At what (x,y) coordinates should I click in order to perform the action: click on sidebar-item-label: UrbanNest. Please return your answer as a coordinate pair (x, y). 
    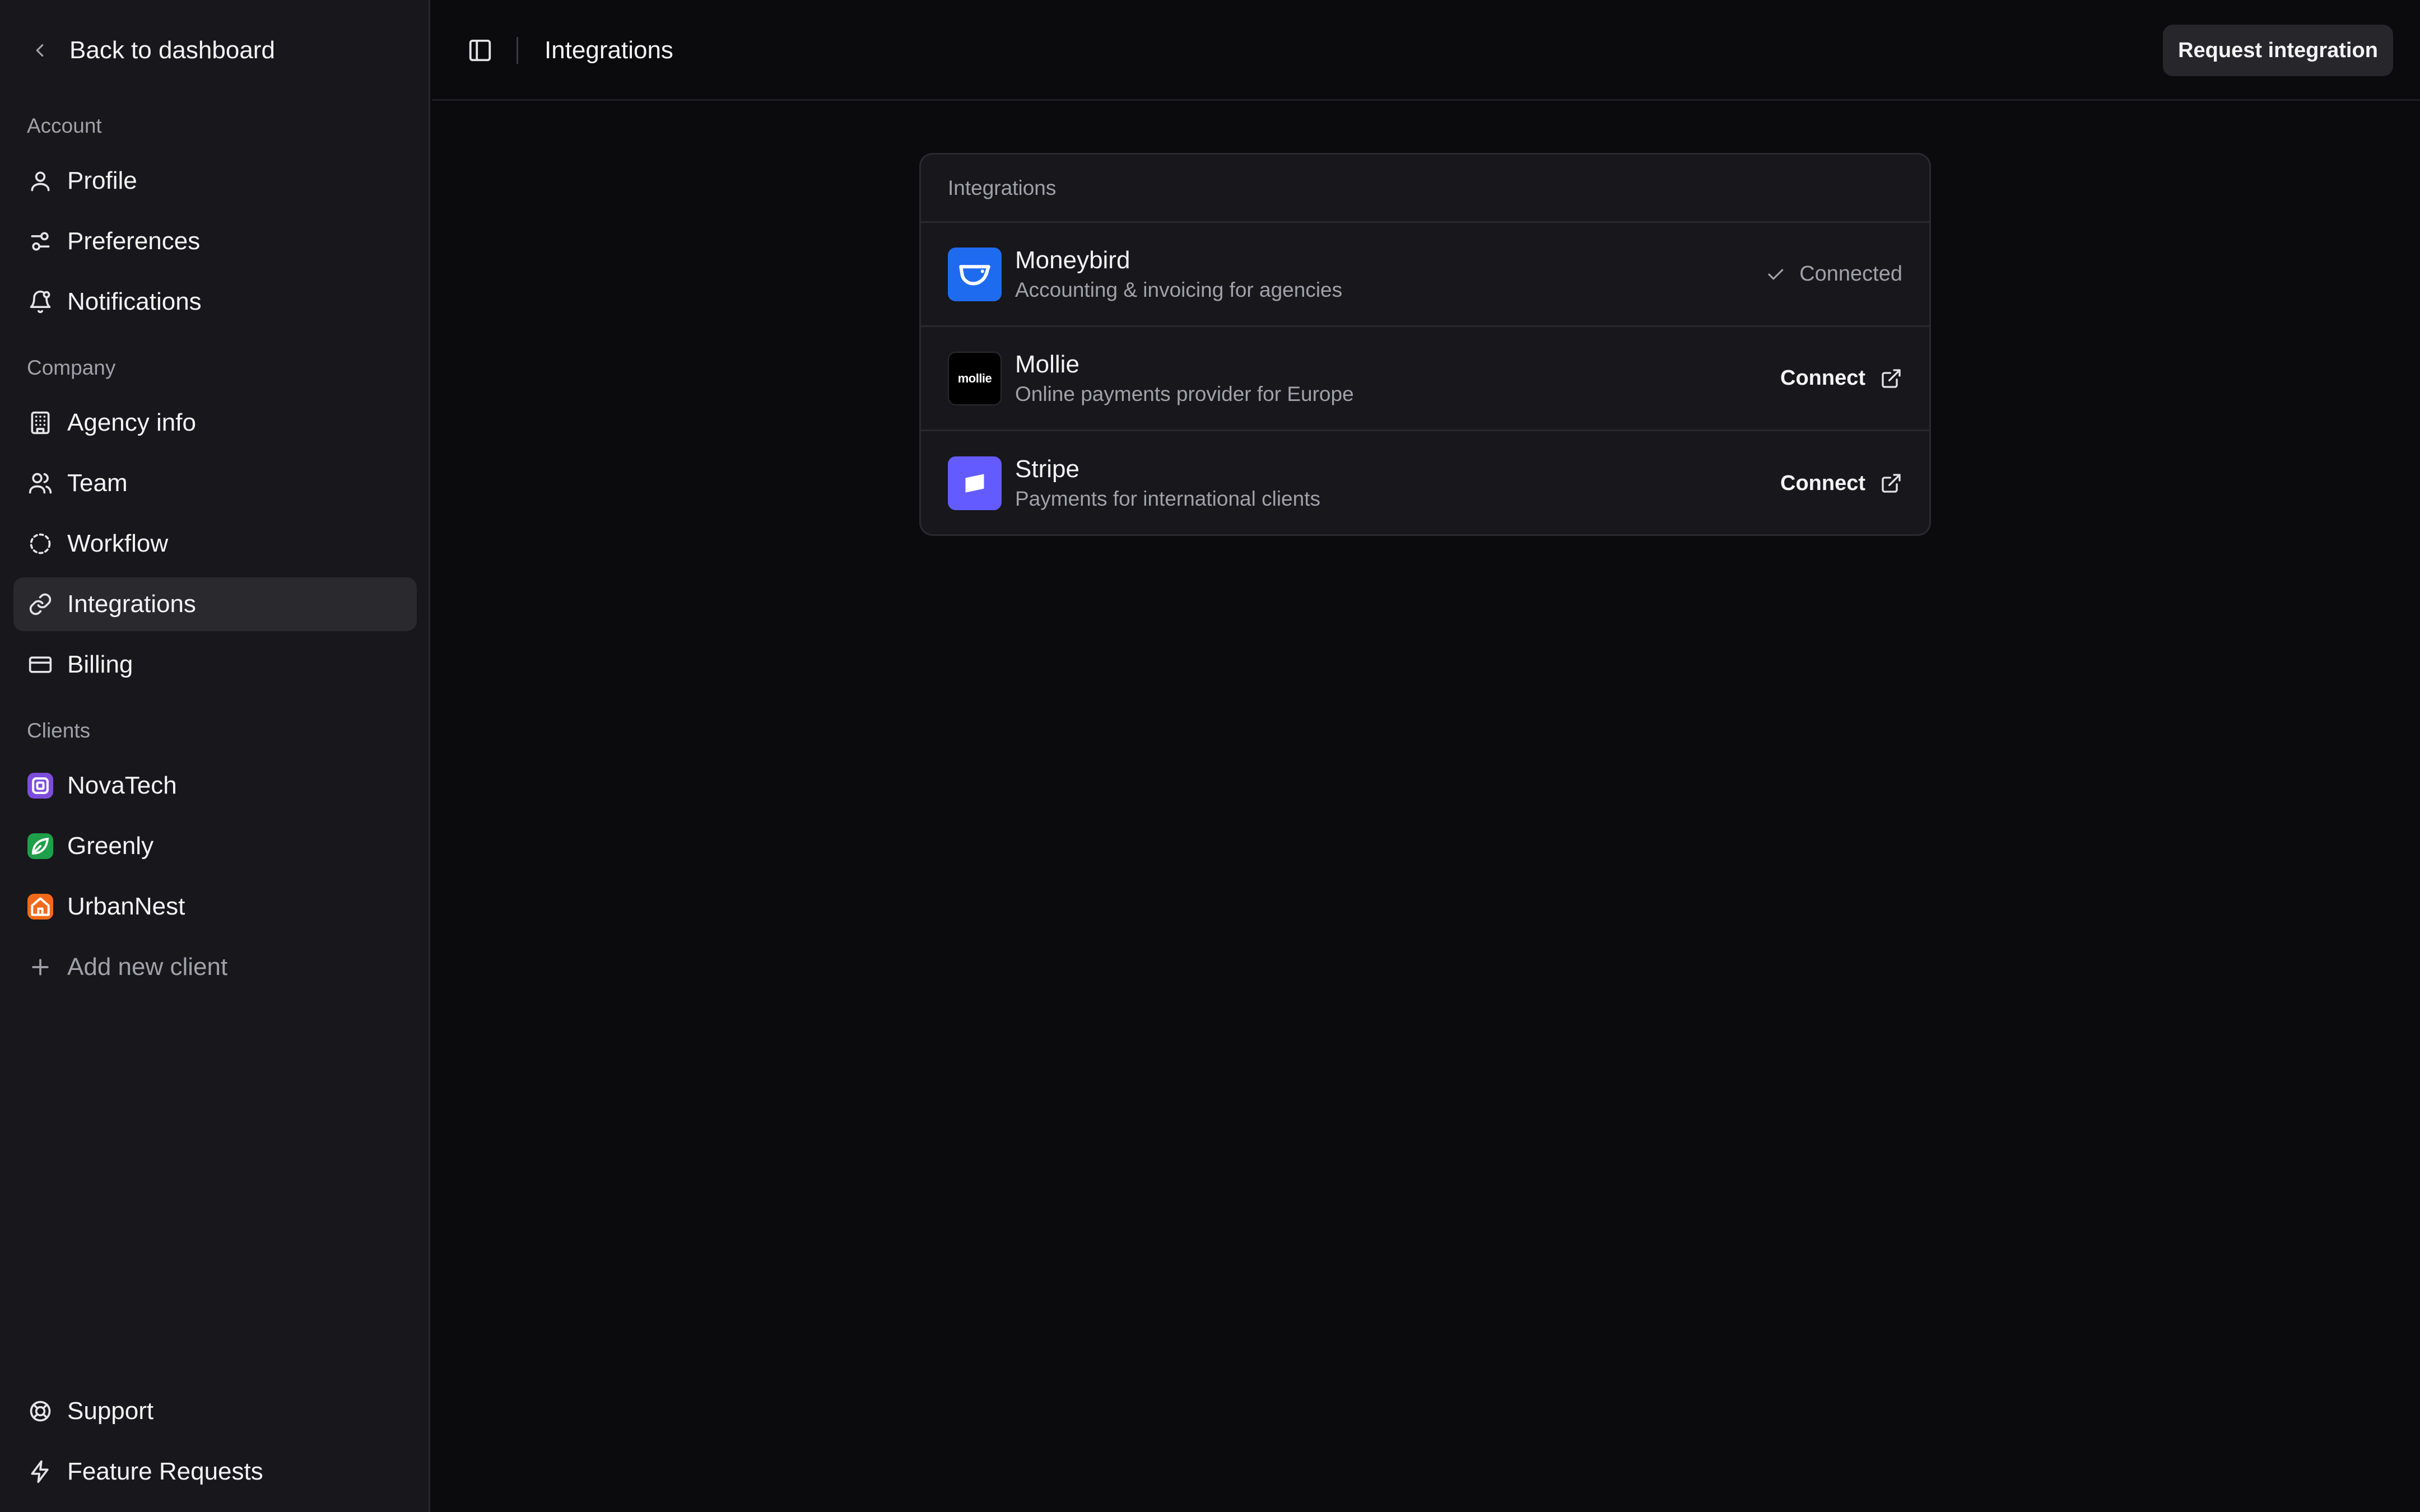
    Looking at the image, I should click on (126, 907).